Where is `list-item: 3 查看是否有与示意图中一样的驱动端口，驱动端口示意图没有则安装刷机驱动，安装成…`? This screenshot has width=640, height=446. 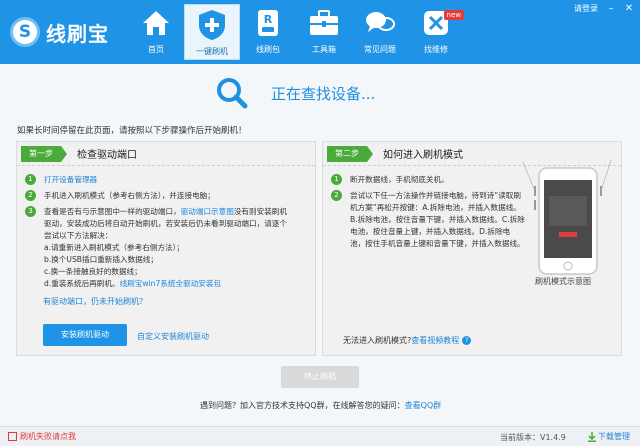 list-item: 3 查看是否有与示意图中一样的驱动端口，驱动端口示意图没有则安装刷机驱动，安装成… is located at coordinates (170, 248).